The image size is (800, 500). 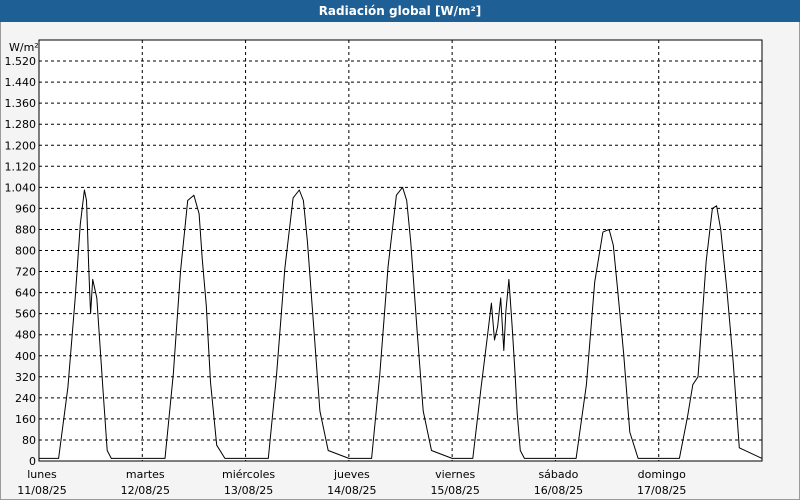 What do you see at coordinates (21, 187) in the screenshot?
I see `y-tick-label: 1.040` at bounding box center [21, 187].